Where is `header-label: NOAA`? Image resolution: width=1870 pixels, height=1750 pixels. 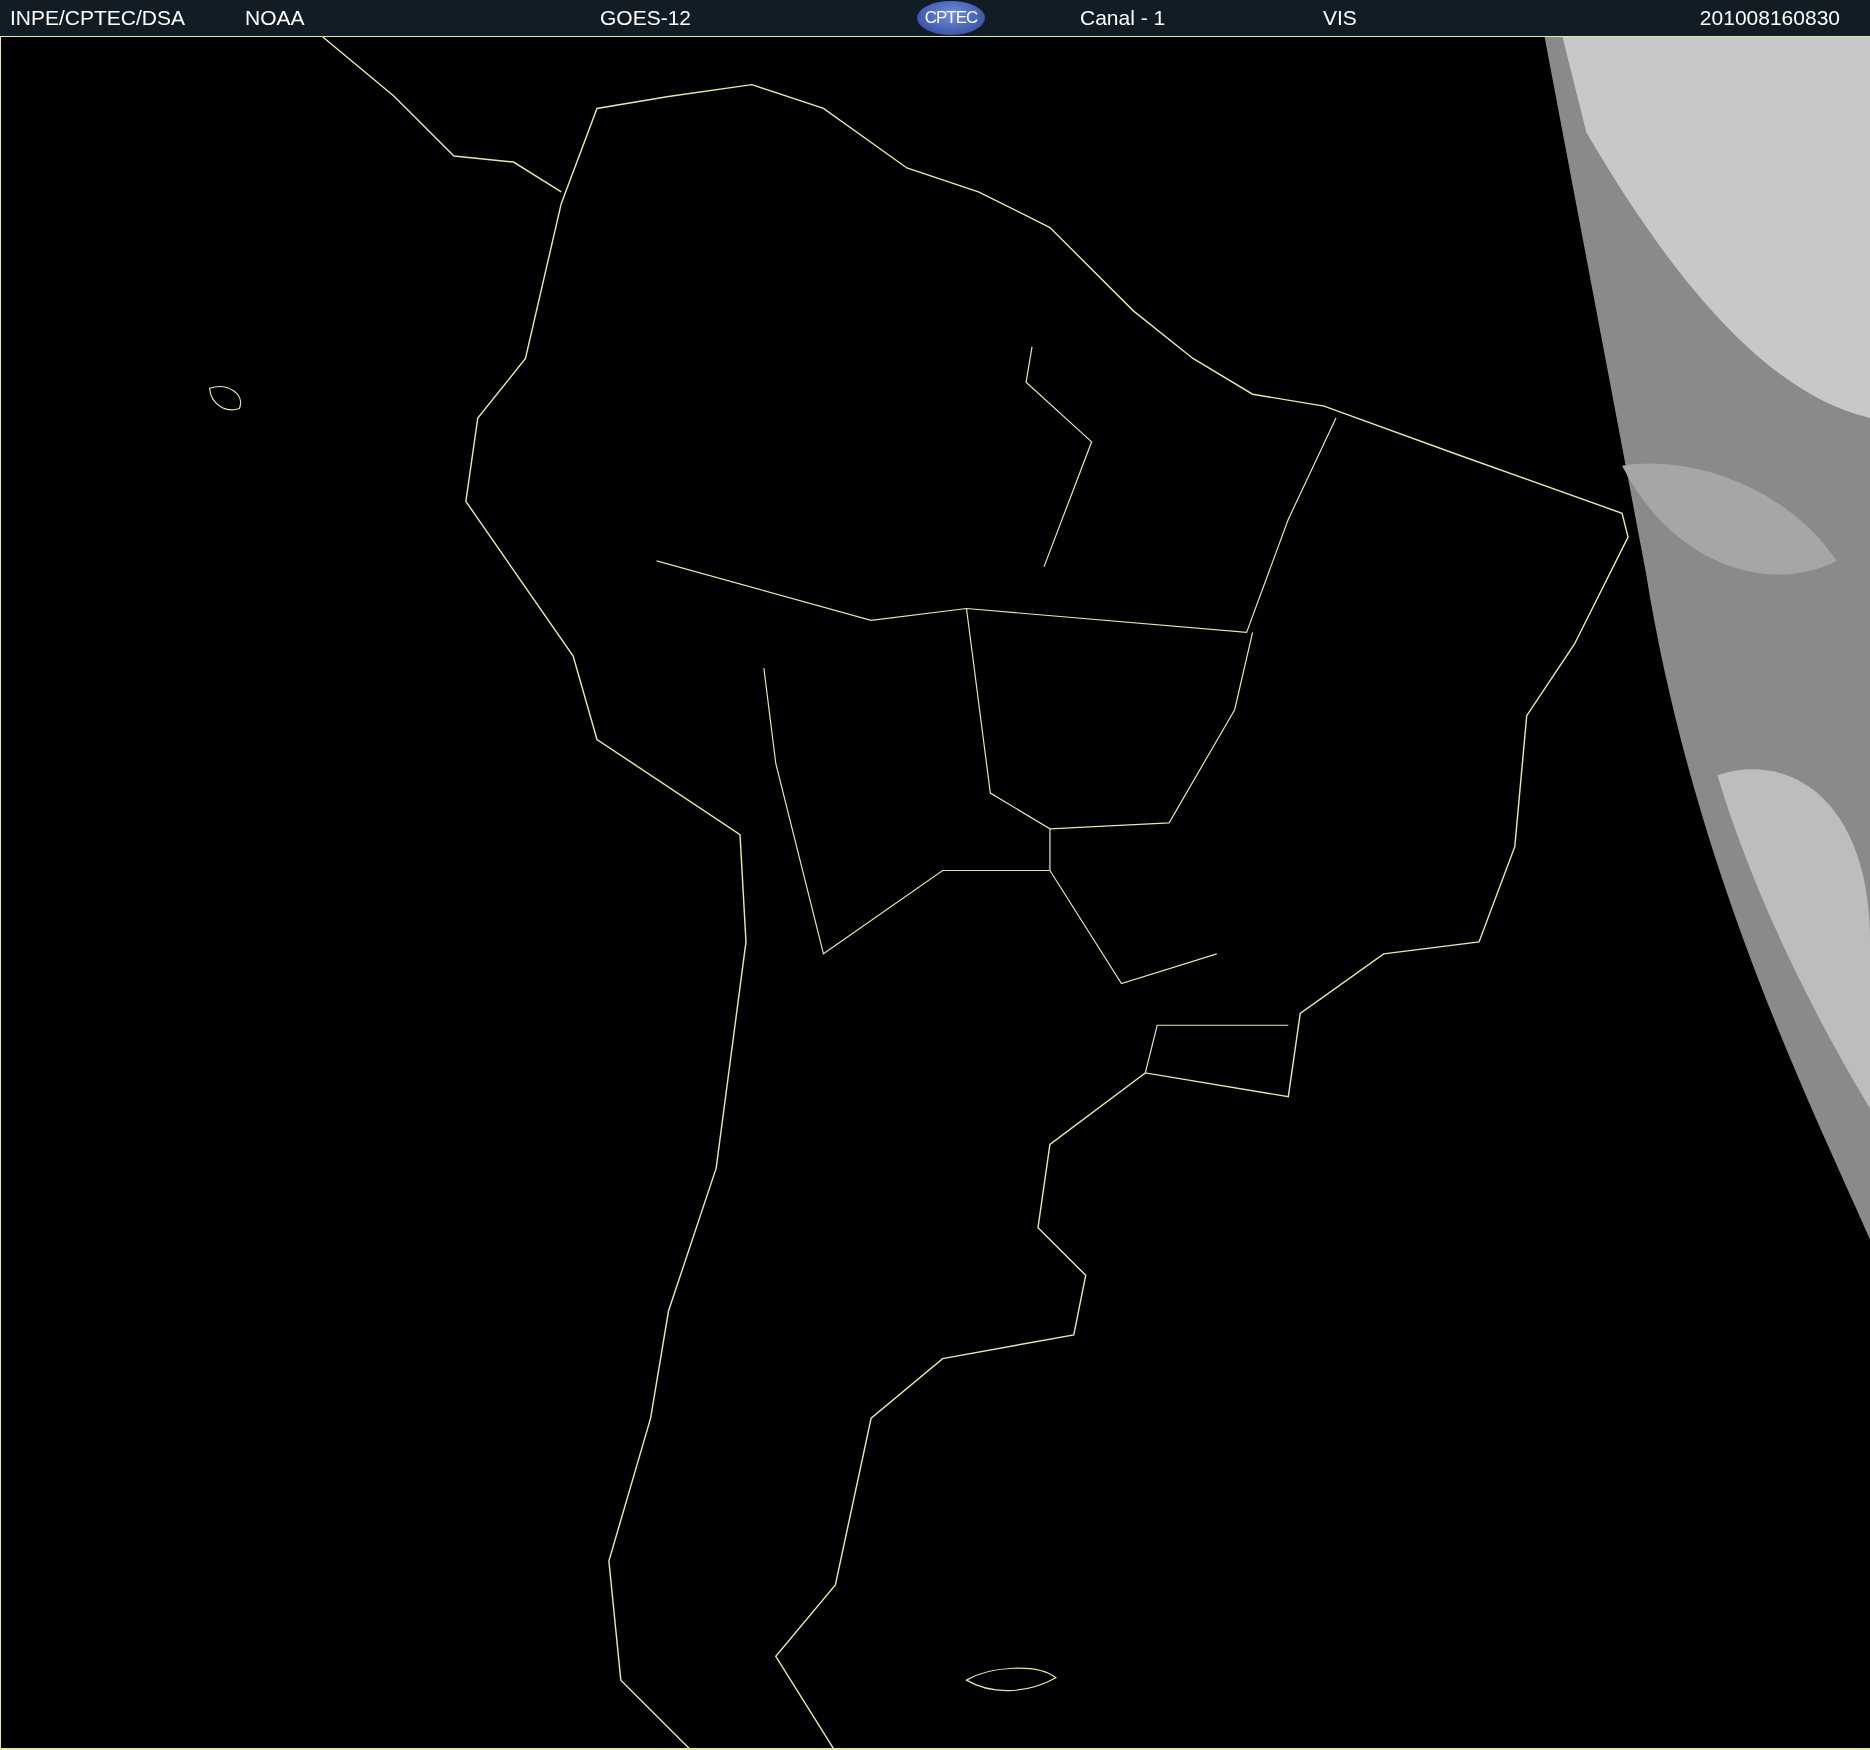 header-label: NOAA is located at coordinates (275, 18).